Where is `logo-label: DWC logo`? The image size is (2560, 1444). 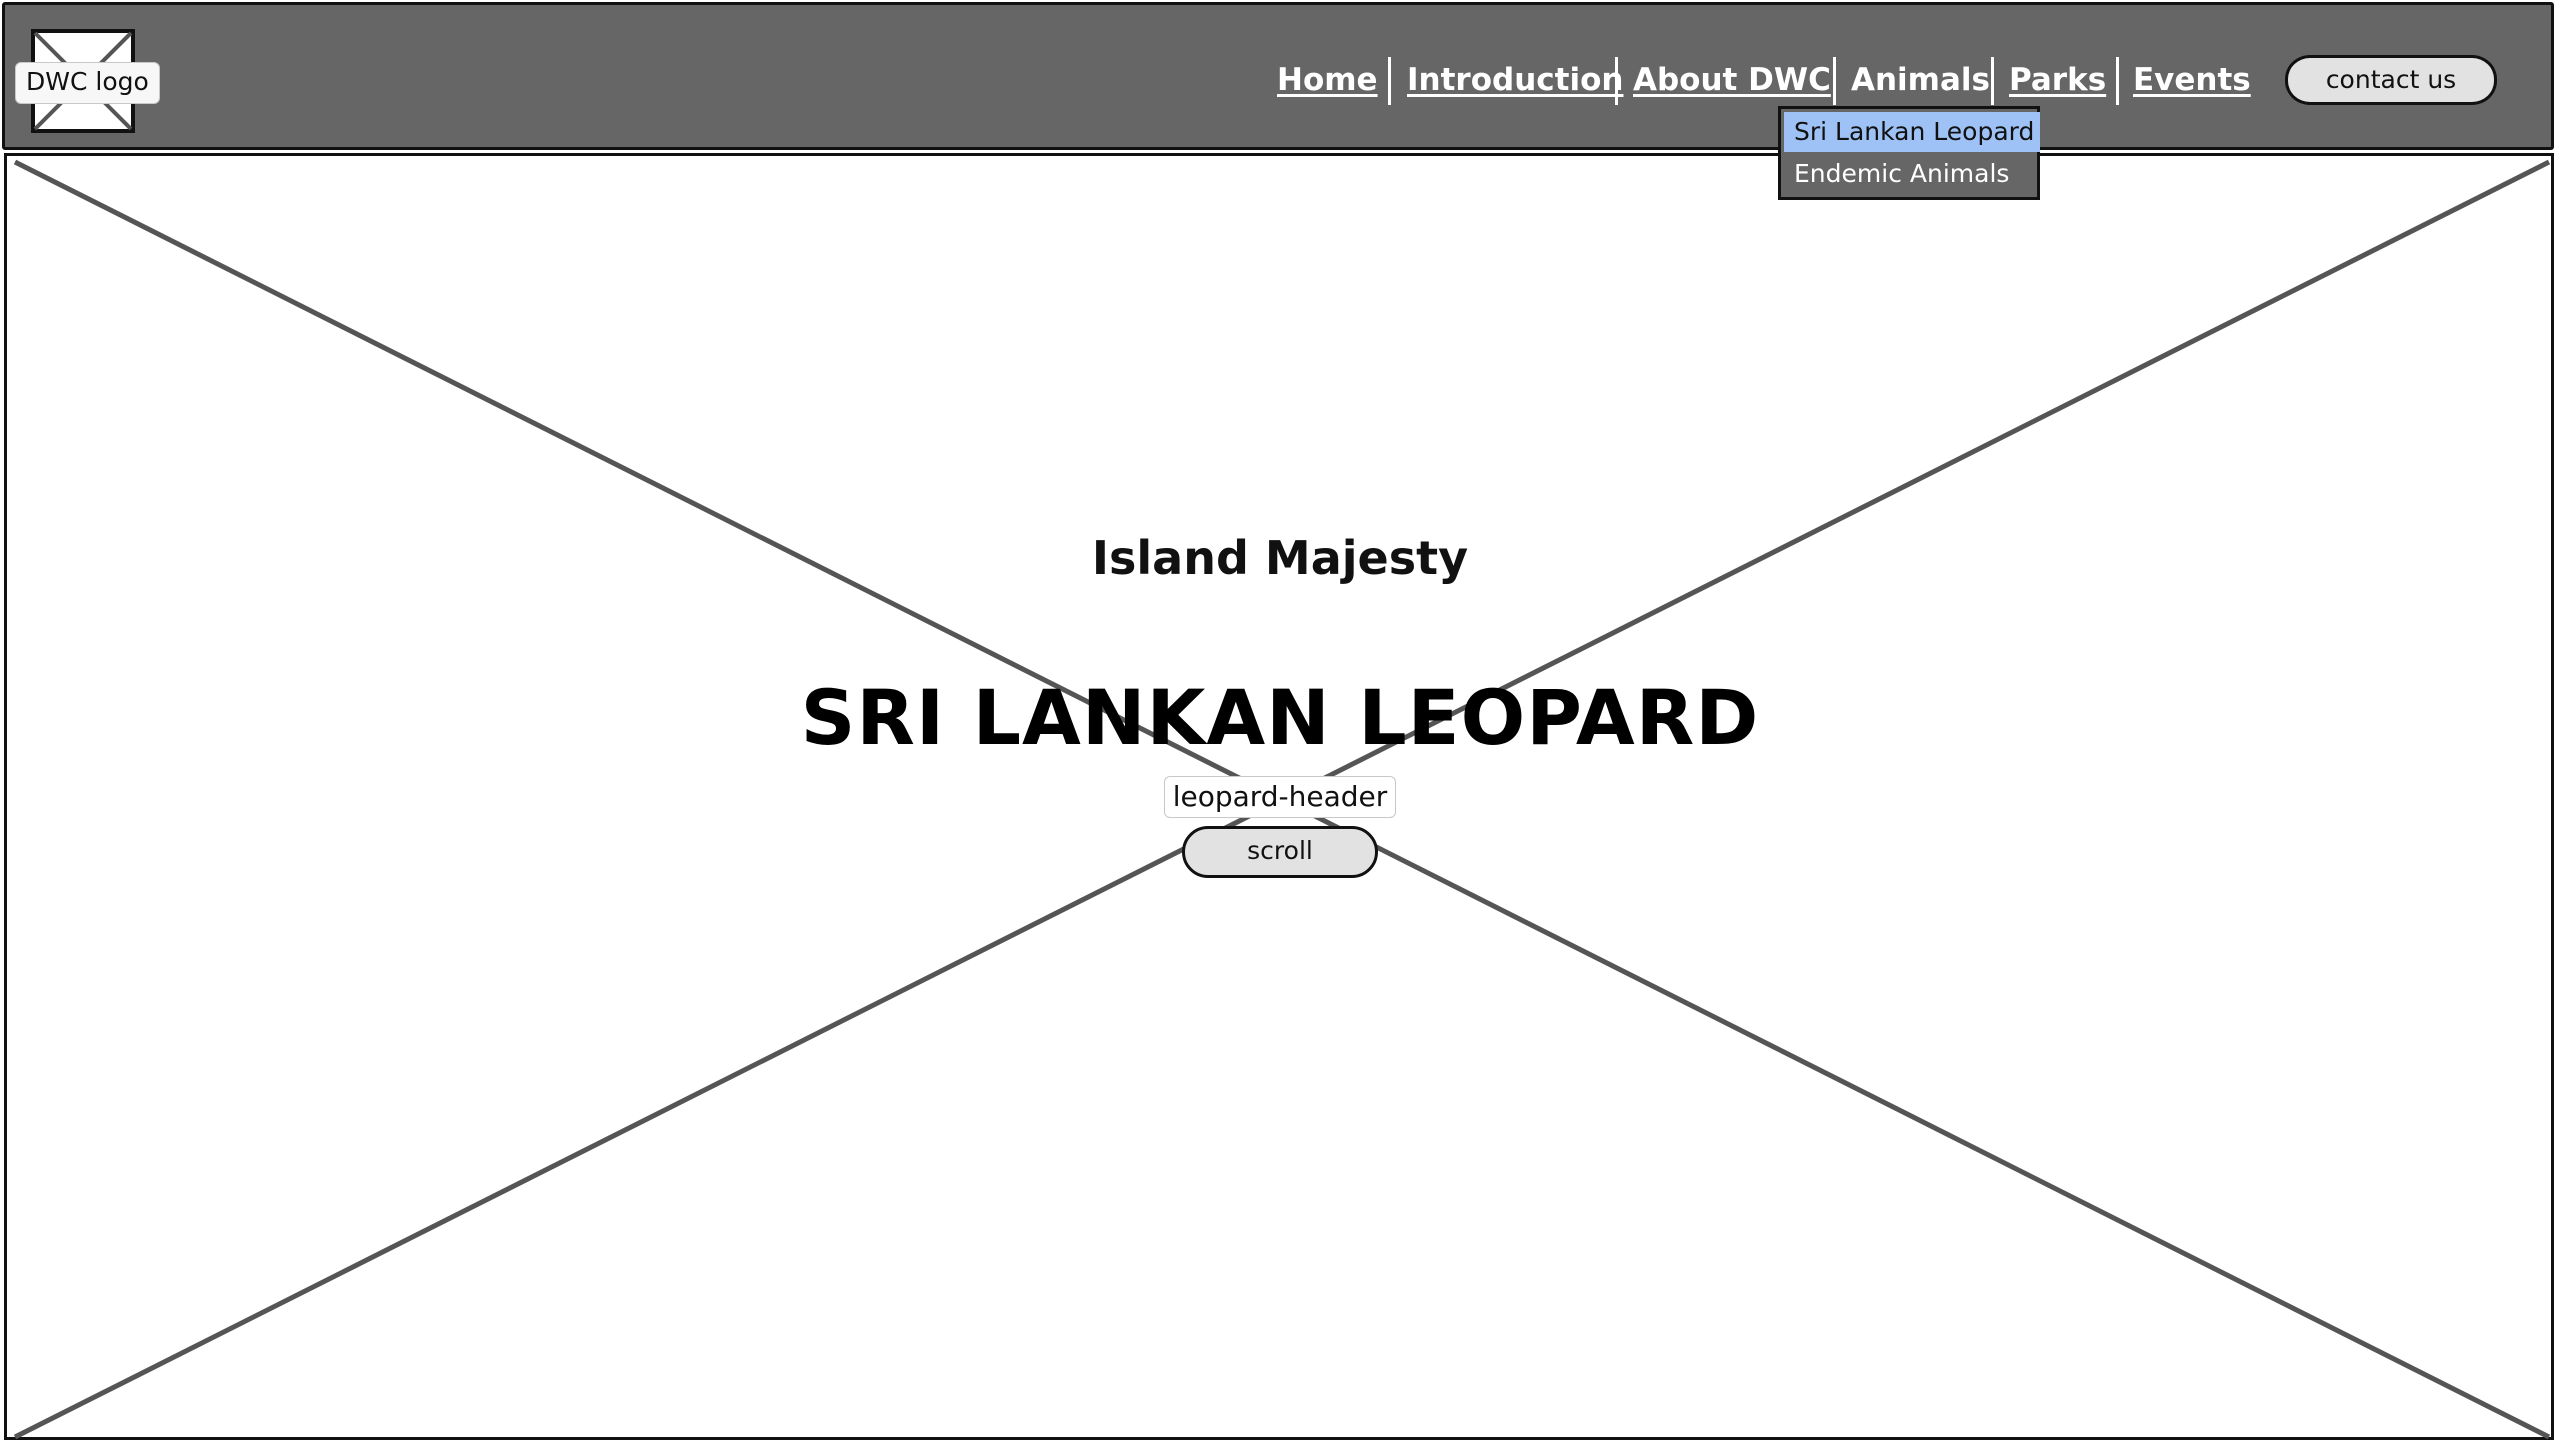
logo-label: DWC logo is located at coordinates (87, 83).